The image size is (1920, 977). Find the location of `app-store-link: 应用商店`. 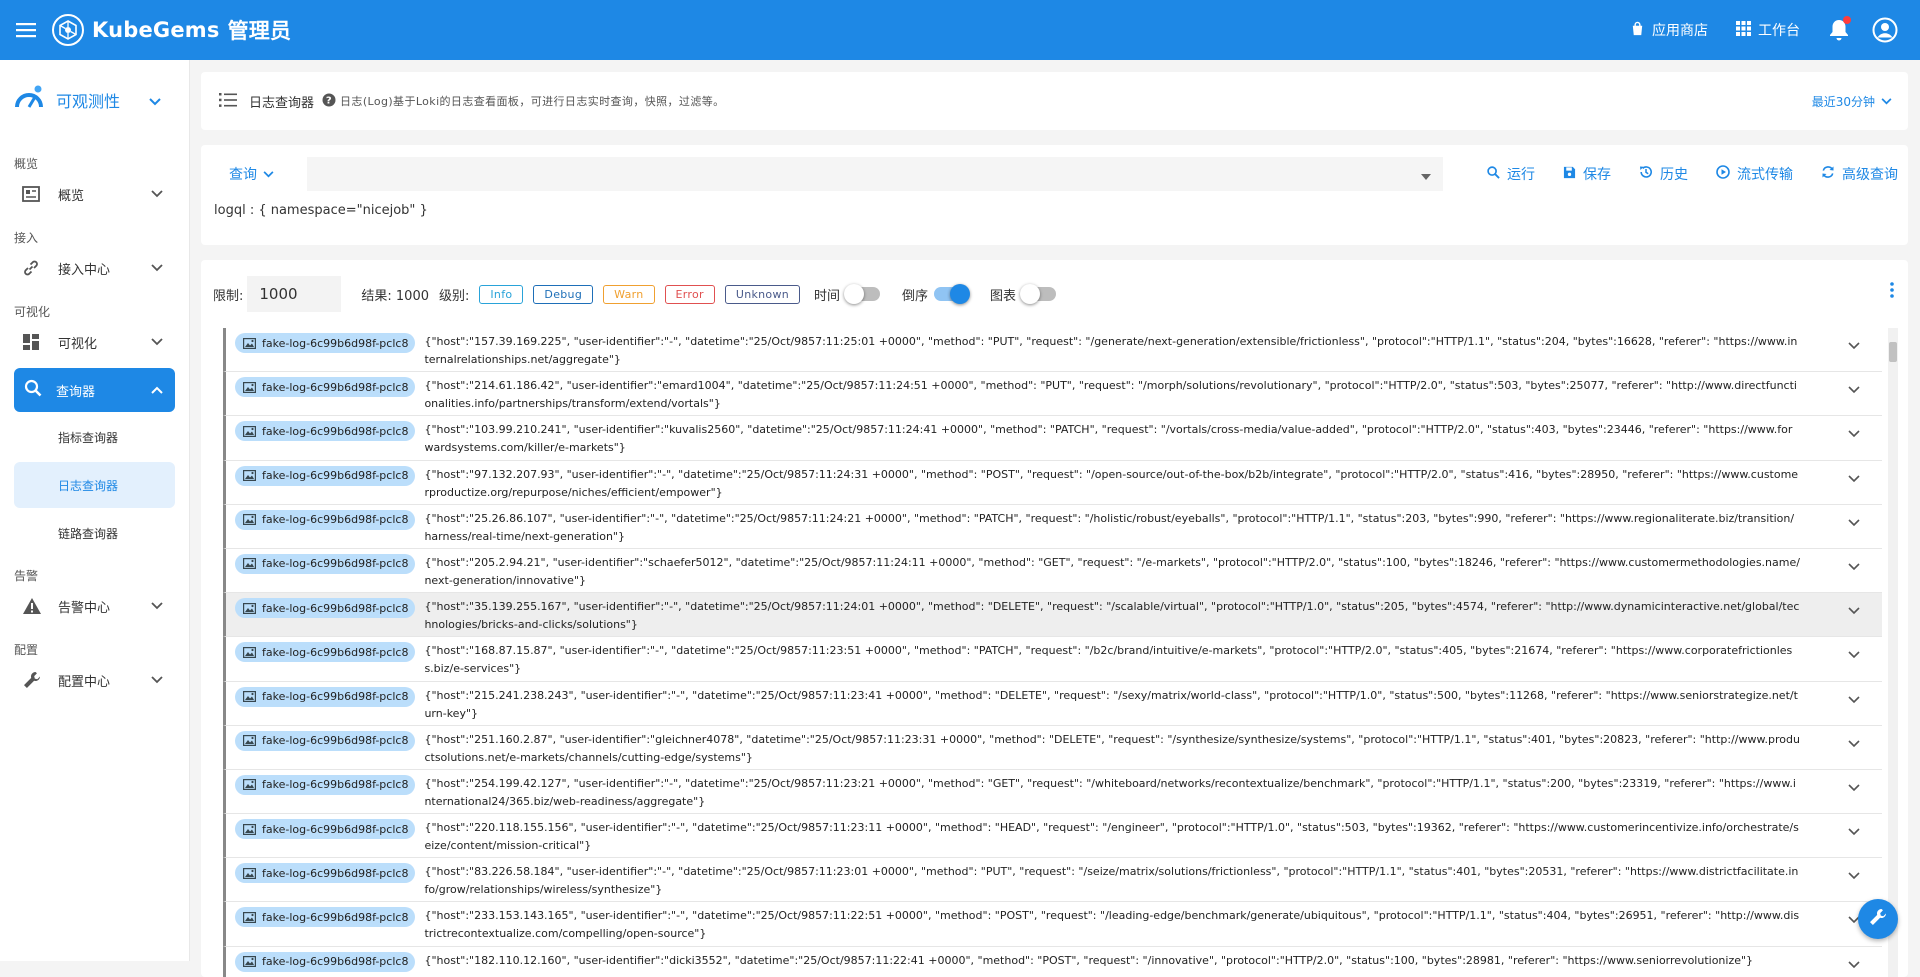

app-store-link: 应用商店 is located at coordinates (1669, 30).